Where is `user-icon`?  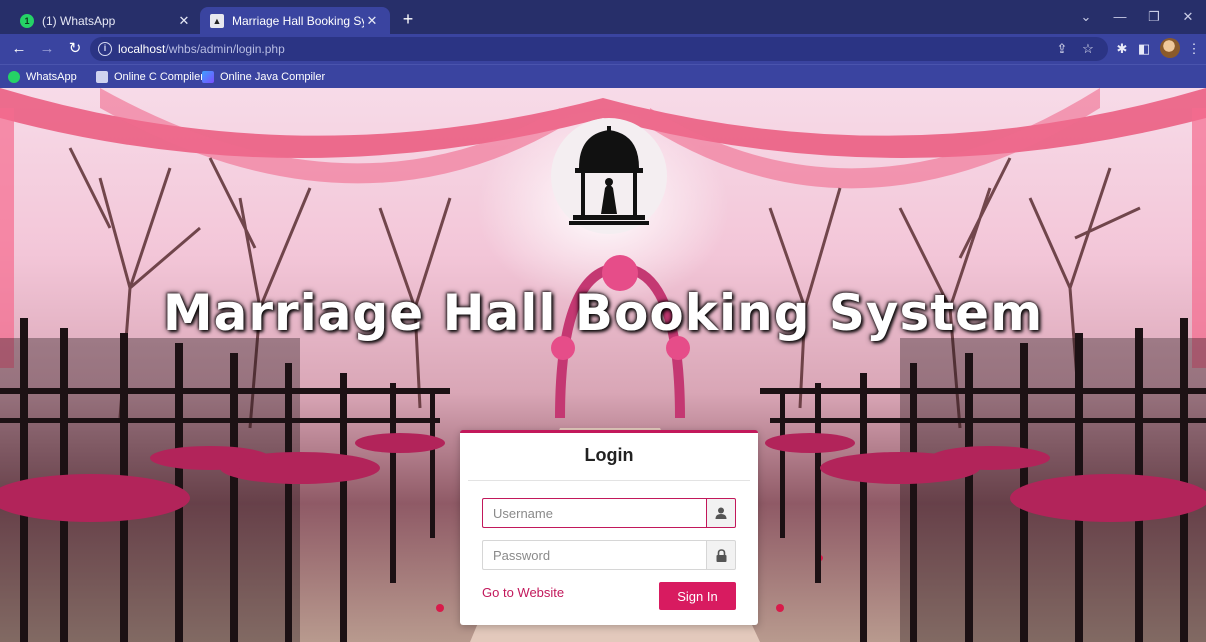 user-icon is located at coordinates (721, 513).